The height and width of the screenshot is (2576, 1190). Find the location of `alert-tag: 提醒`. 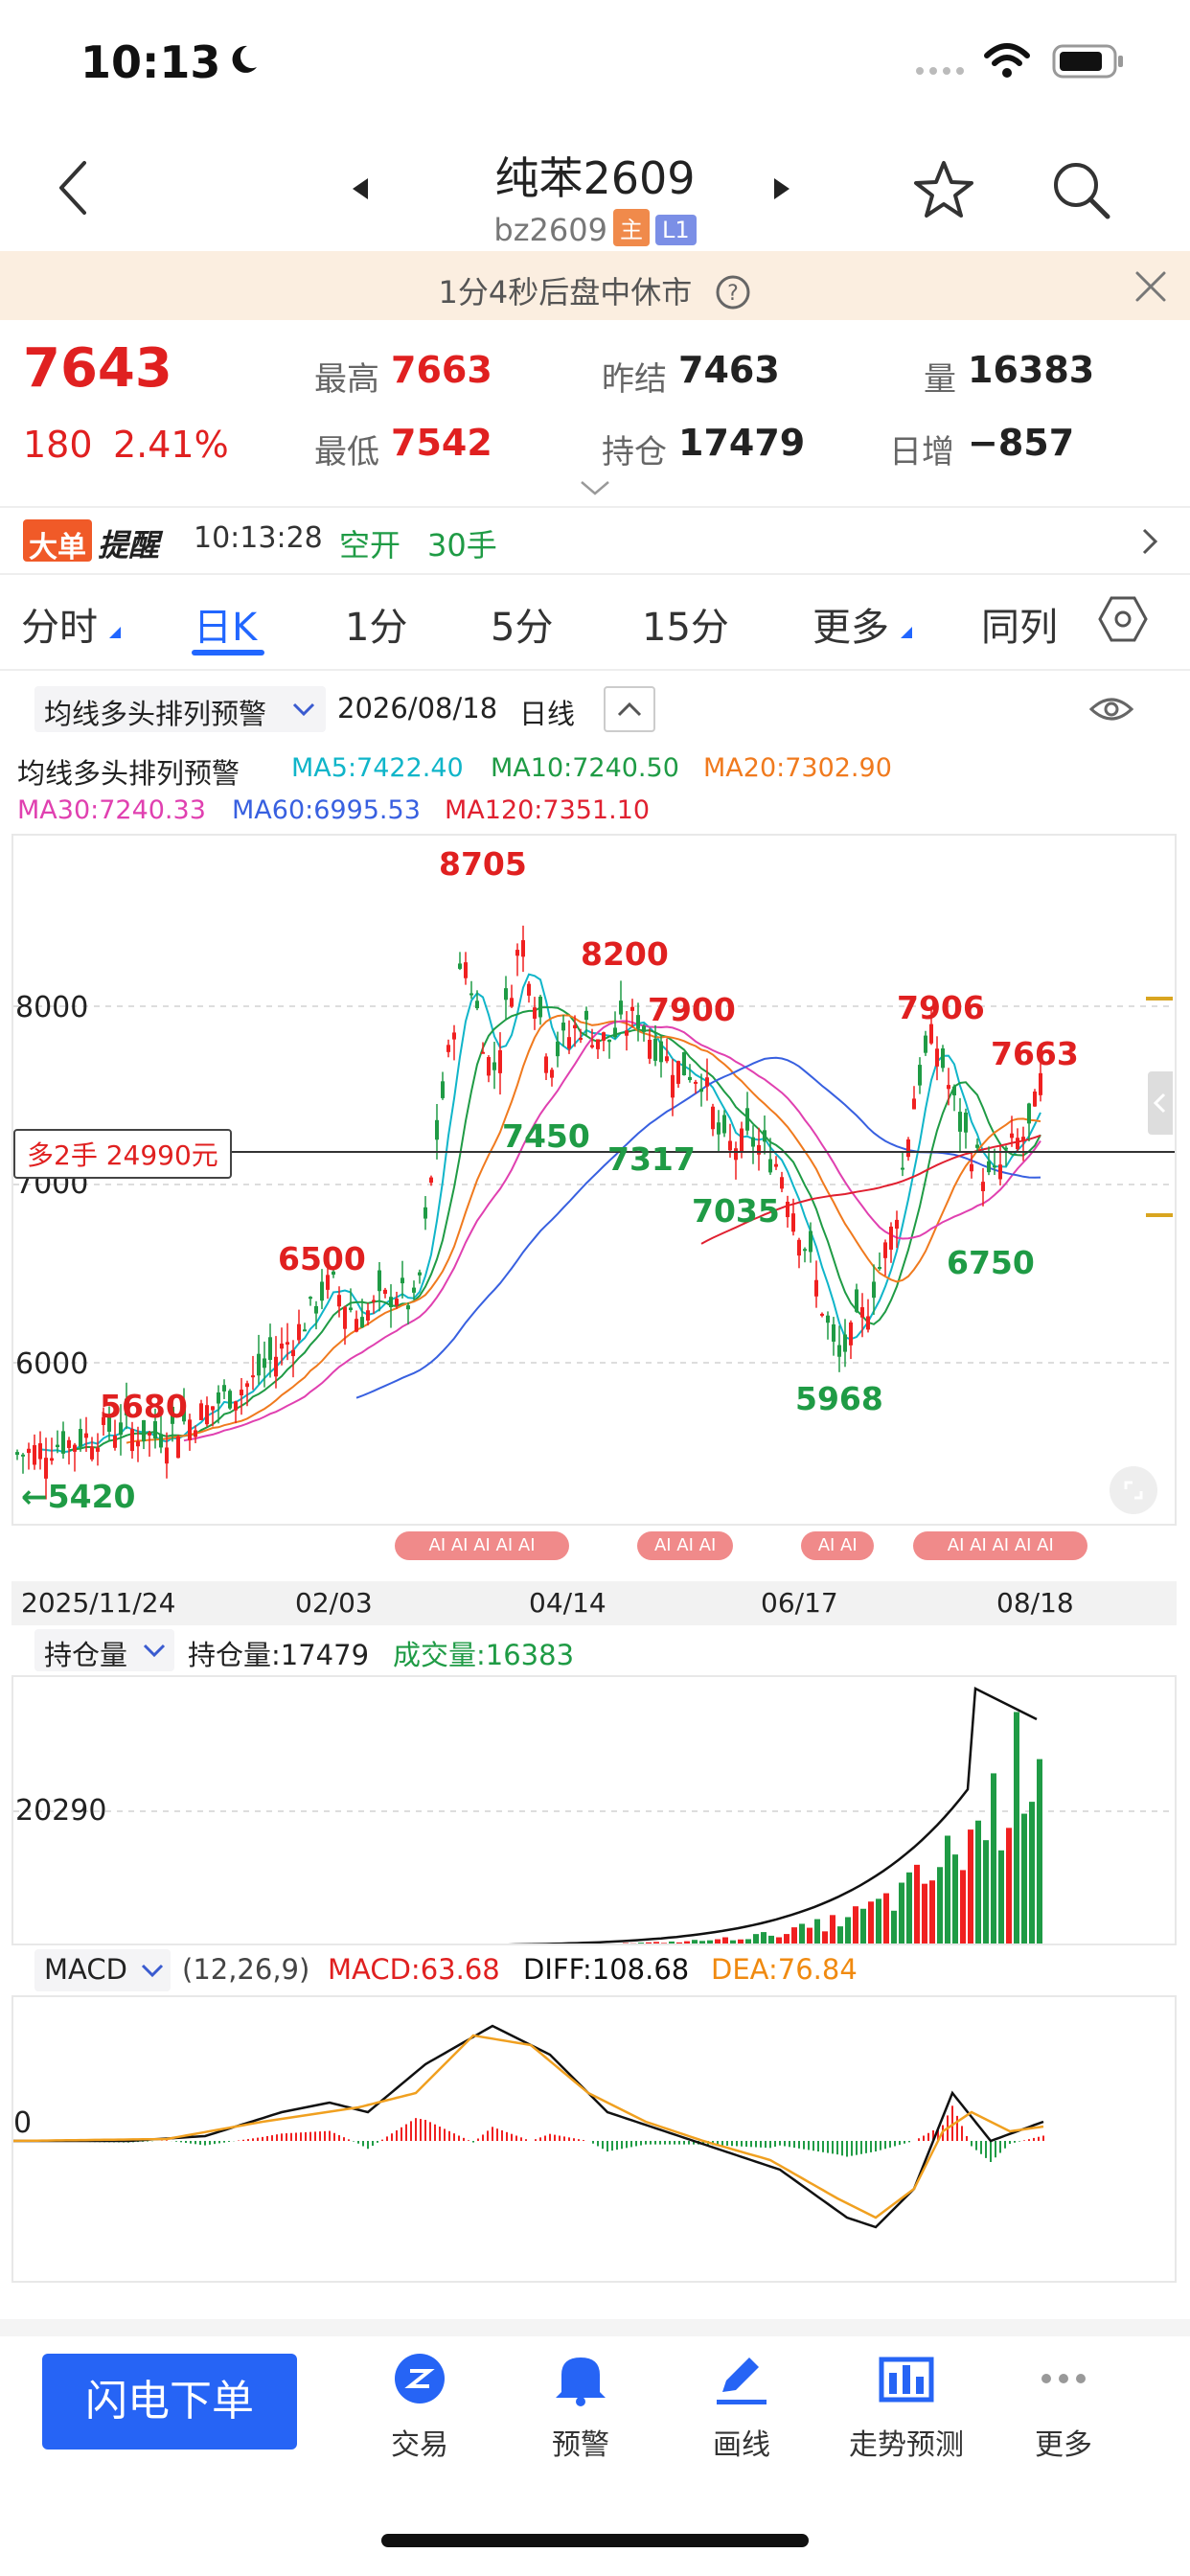

alert-tag: 提醒 is located at coordinates (129, 545).